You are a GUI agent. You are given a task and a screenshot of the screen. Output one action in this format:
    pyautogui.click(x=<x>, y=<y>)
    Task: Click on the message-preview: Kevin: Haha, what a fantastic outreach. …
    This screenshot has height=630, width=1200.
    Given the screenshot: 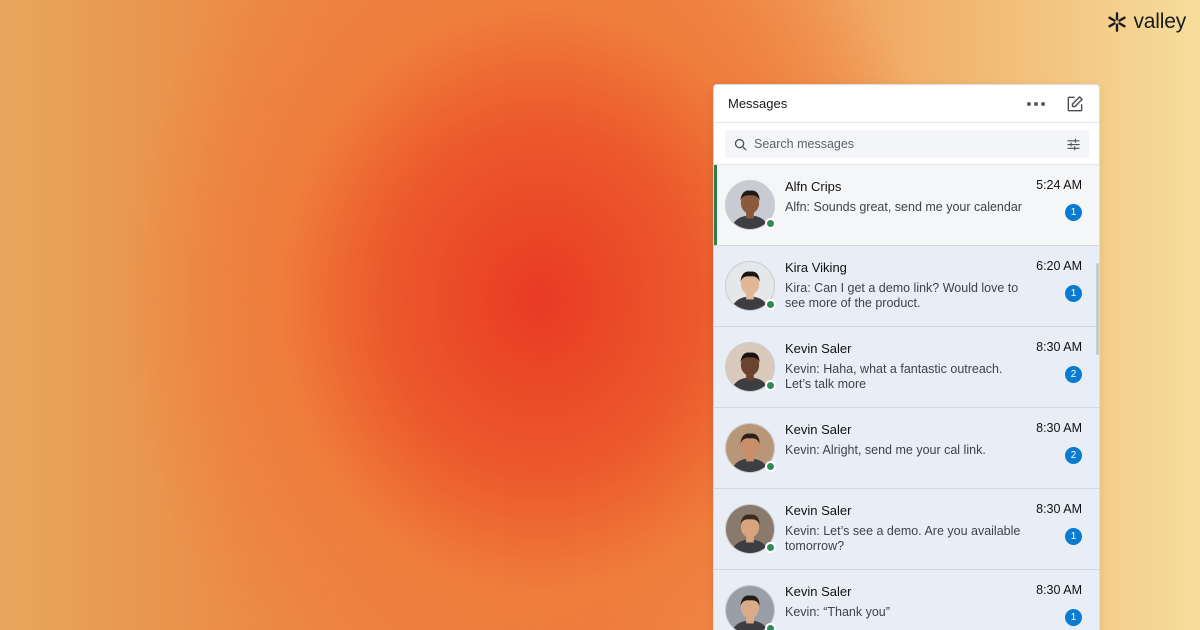 What is the action you would take?
    pyautogui.click(x=894, y=376)
    